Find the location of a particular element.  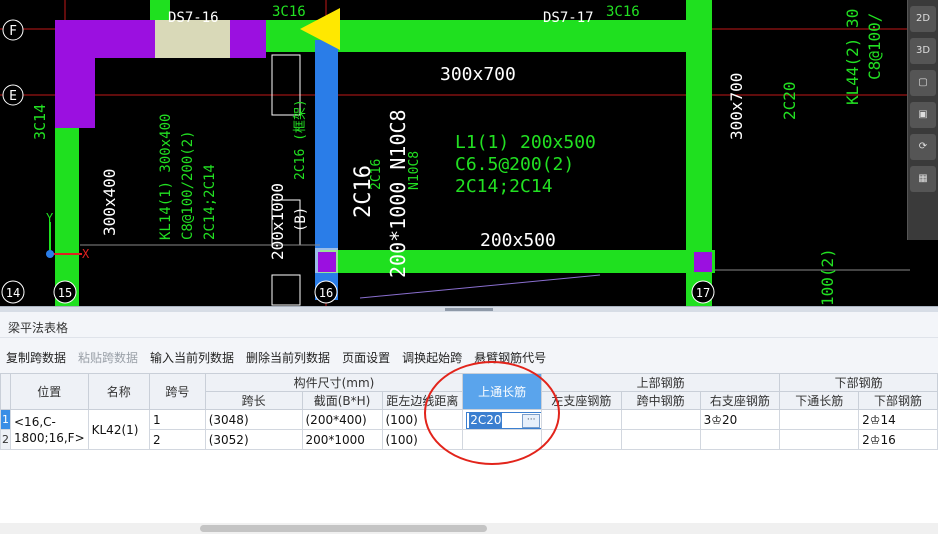

col-group-bottom-rebar: 下部钢筋 is located at coordinates (858, 382).